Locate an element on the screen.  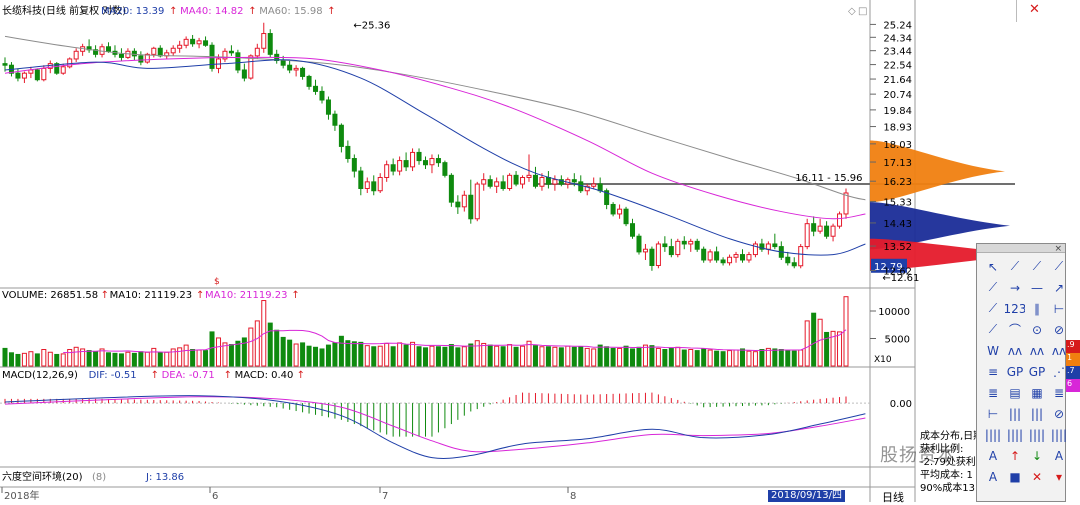
box-icon: ▤ is located at coordinates (1015, 392).